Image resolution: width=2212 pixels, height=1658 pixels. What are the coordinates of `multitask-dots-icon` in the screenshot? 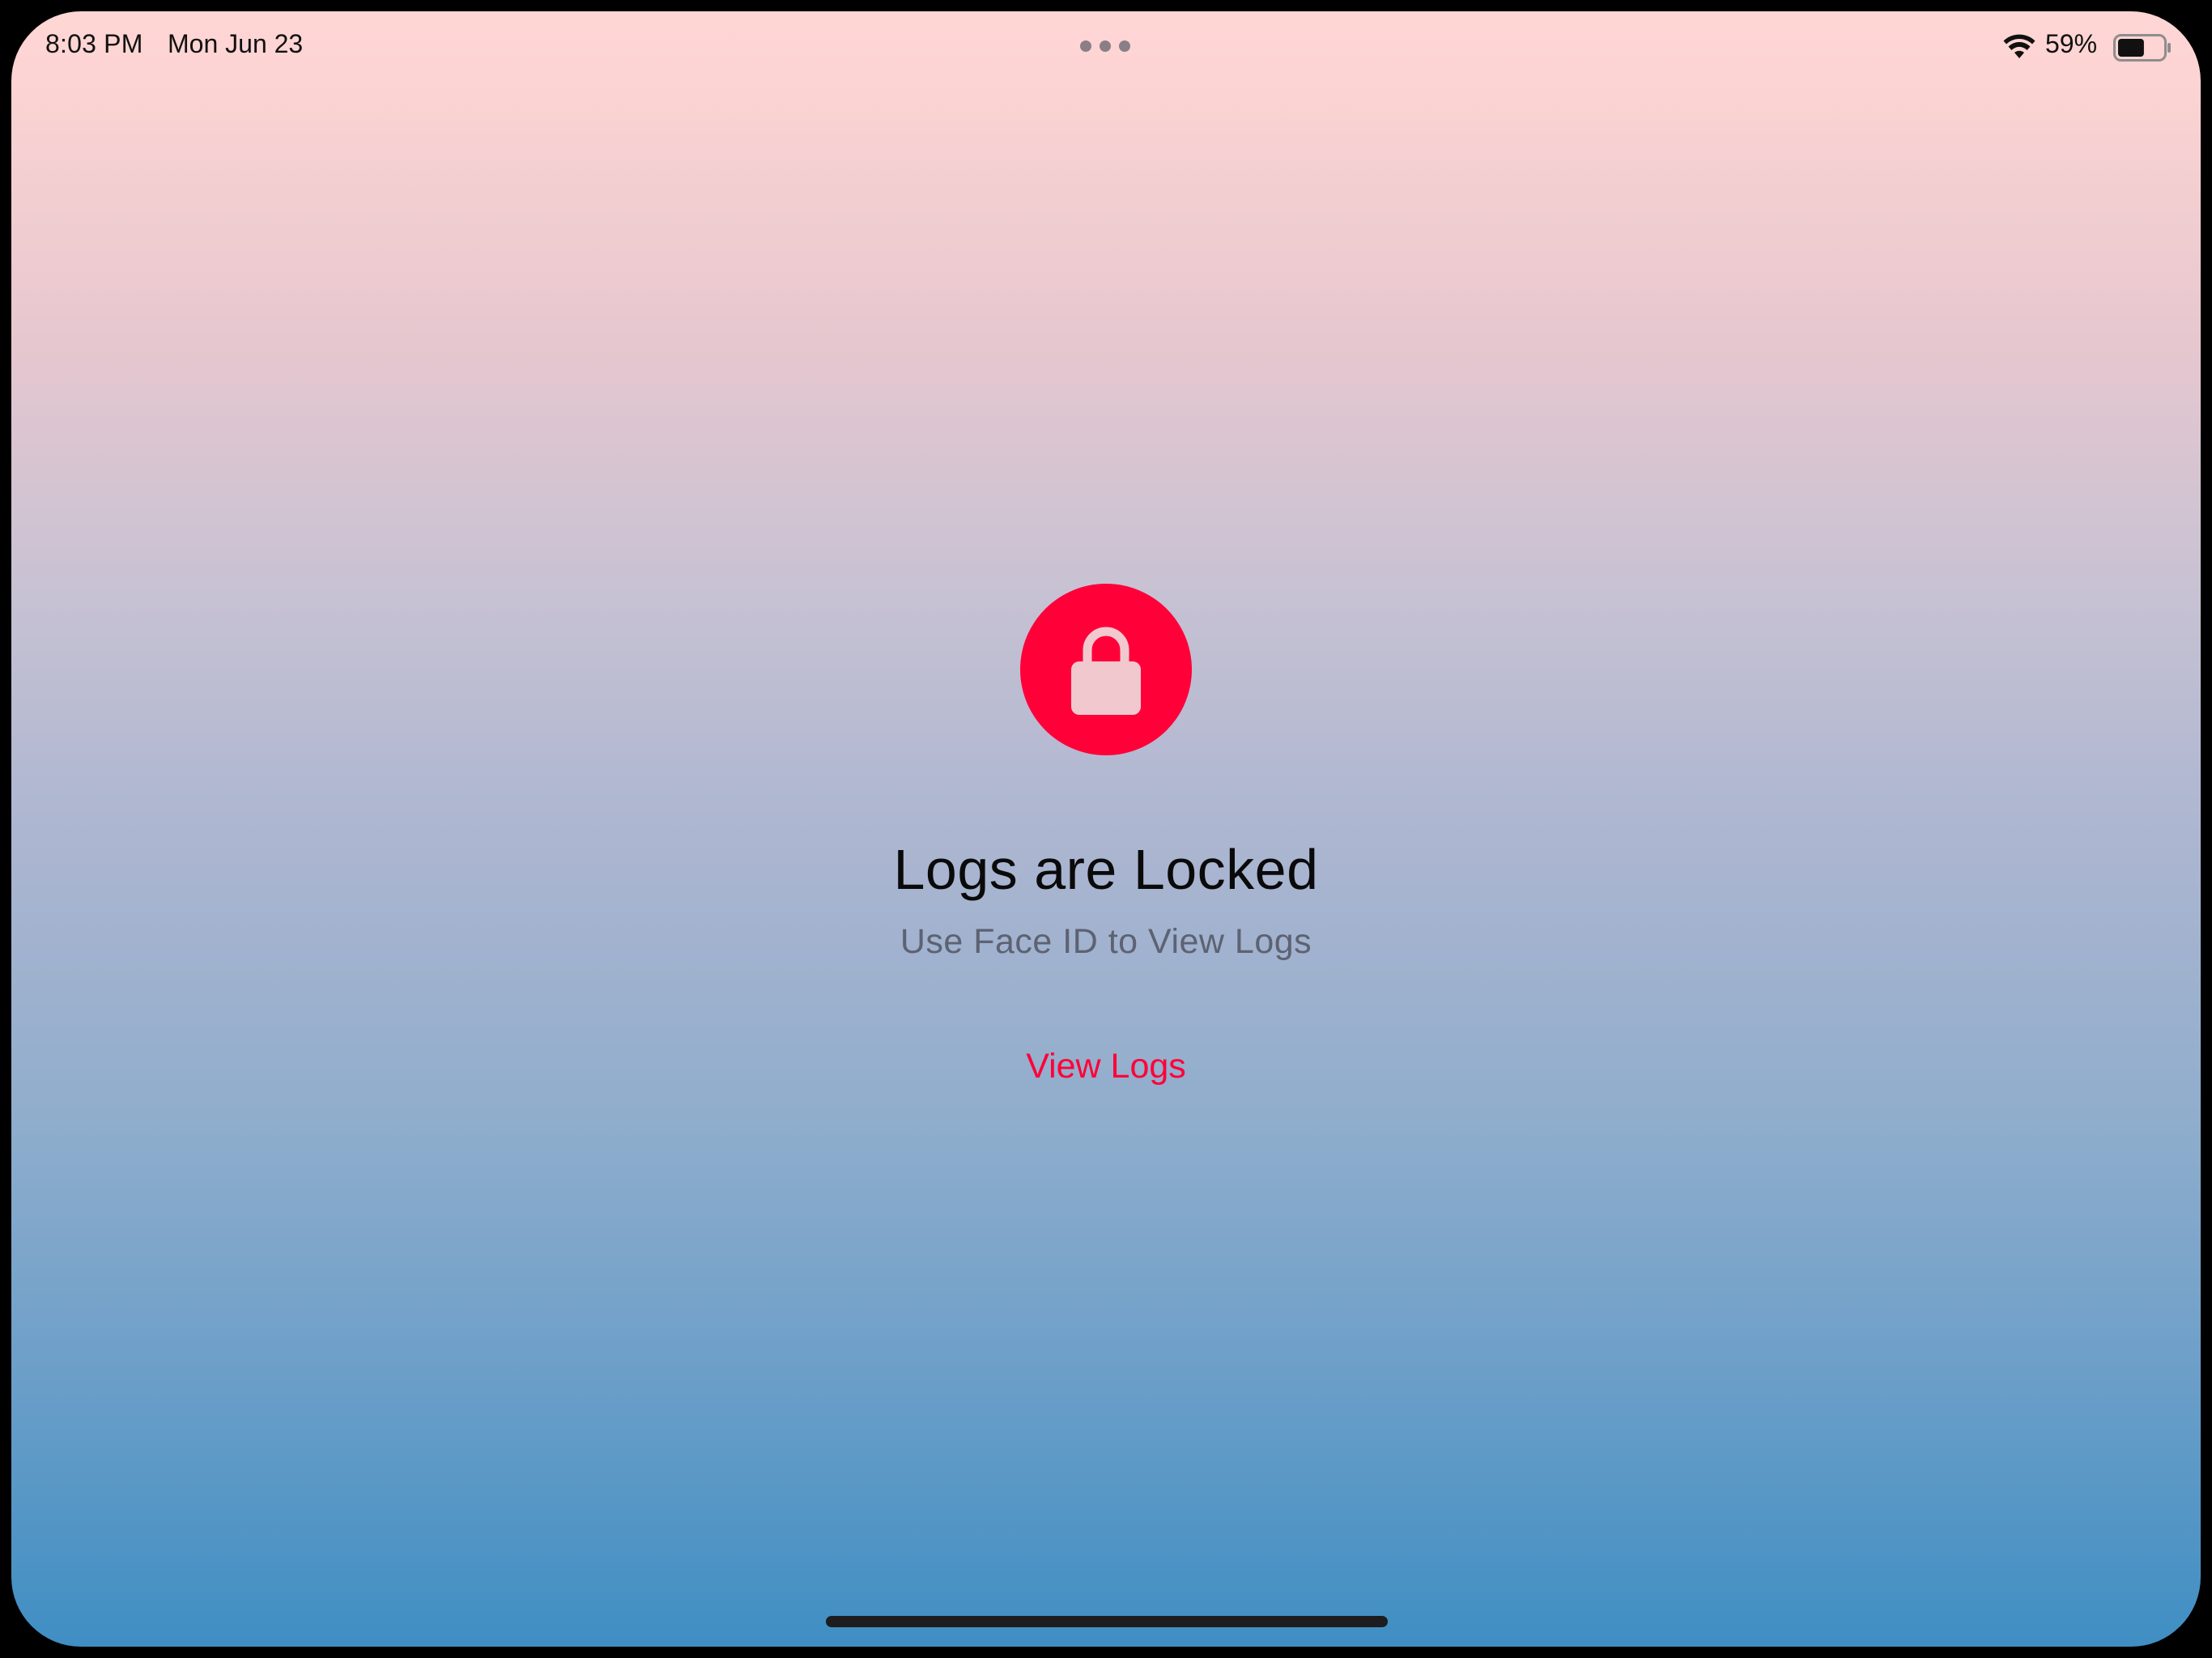 It's located at (1105, 46).